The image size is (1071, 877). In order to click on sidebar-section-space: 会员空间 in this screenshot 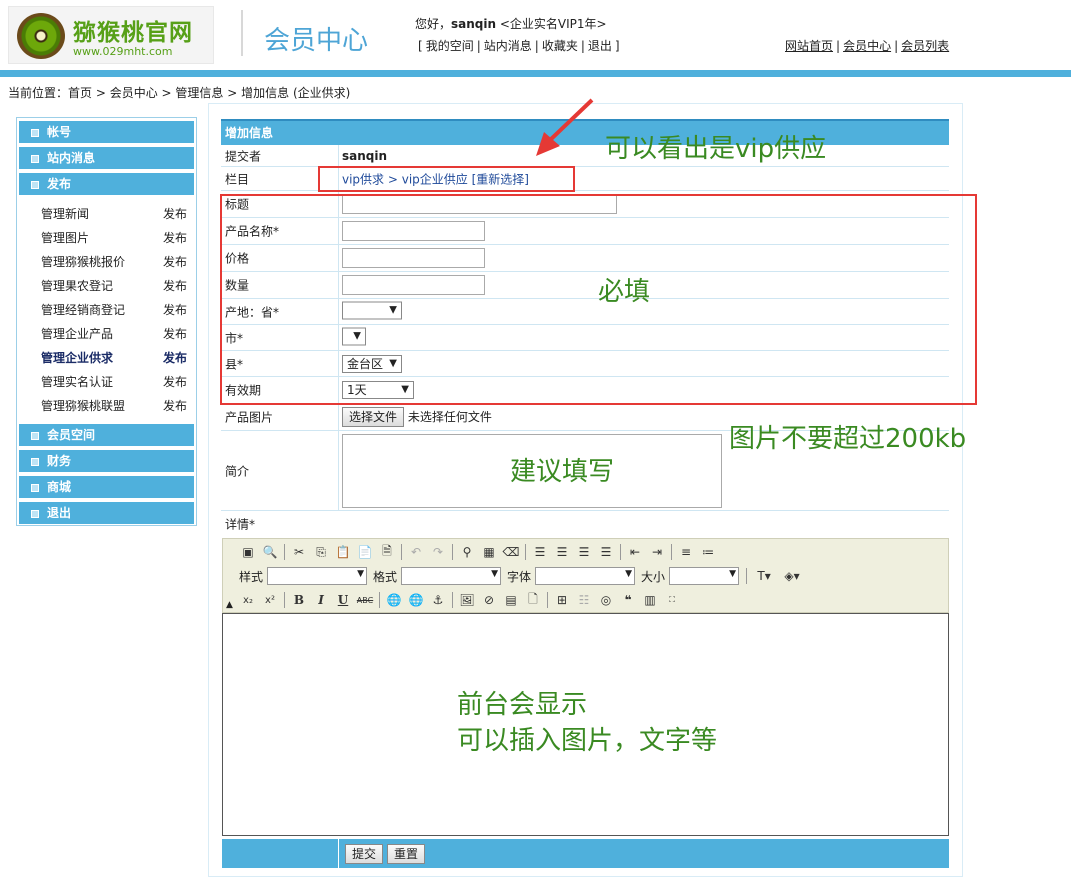, I will do `click(106, 435)`.